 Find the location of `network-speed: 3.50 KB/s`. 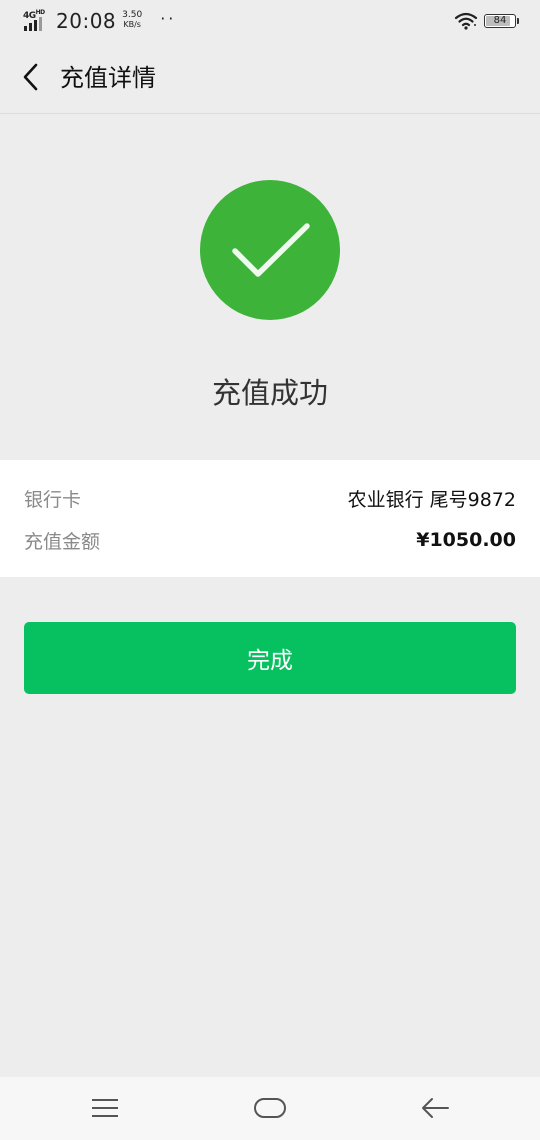

network-speed: 3.50 KB/s is located at coordinates (132, 20).